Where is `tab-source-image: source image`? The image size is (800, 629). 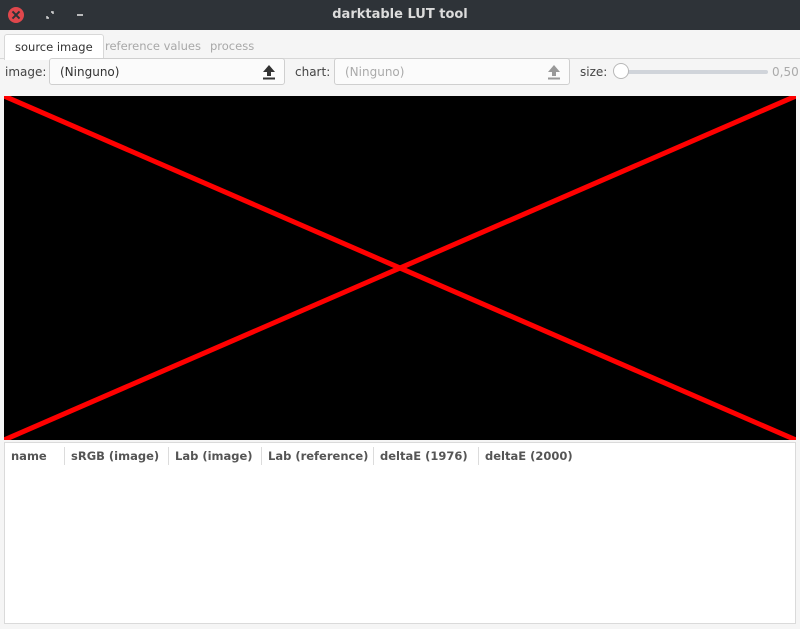
tab-source-image: source image is located at coordinates (54, 47).